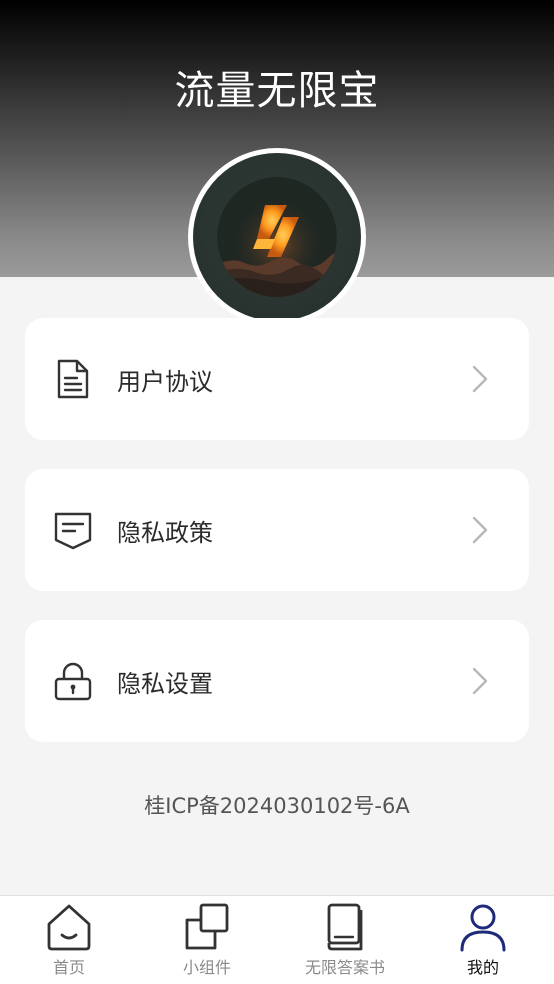 The height and width of the screenshot is (984, 554). I want to click on app-avatar, so click(277, 237).